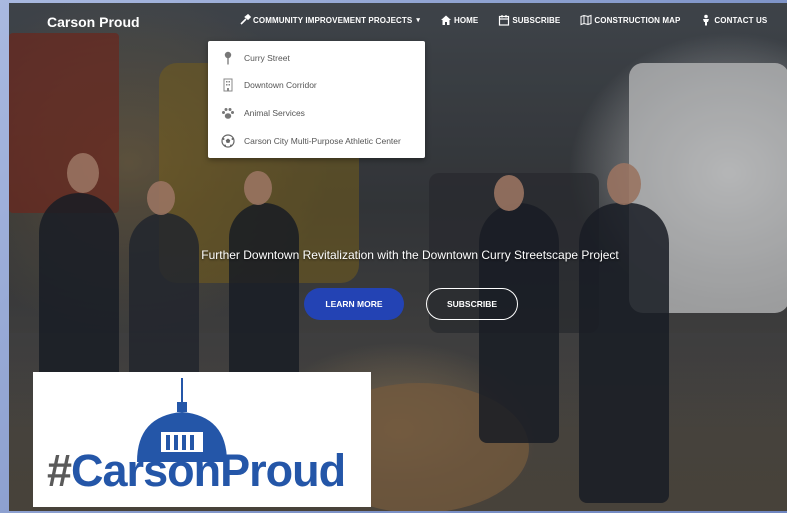  I want to click on pin-icon, so click(228, 58).